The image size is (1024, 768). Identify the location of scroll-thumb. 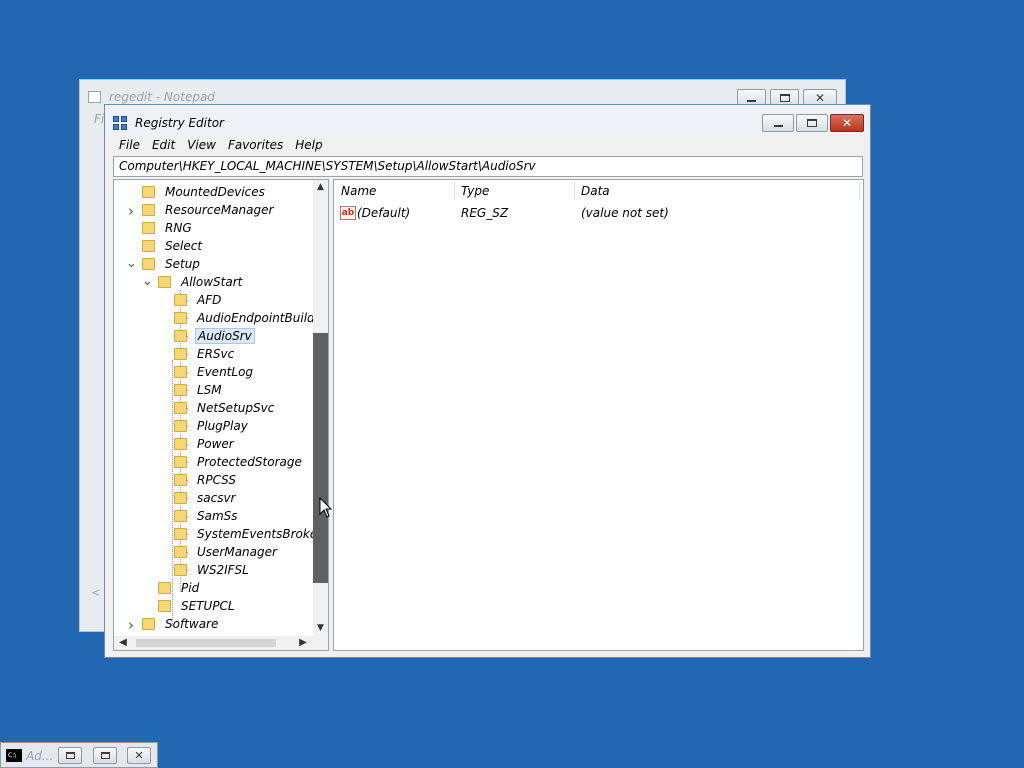
(320, 458).